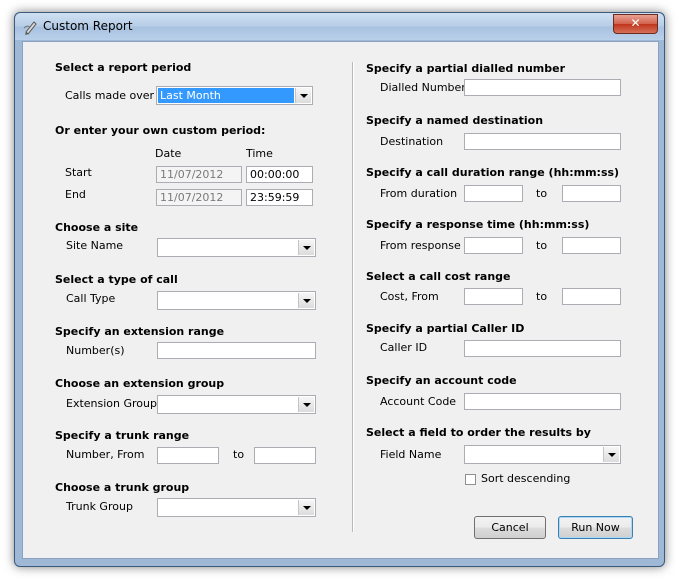 Image resolution: width=682 pixels, height=583 pixels. I want to click on extension-group-header: Choose an extension group, so click(140, 383).